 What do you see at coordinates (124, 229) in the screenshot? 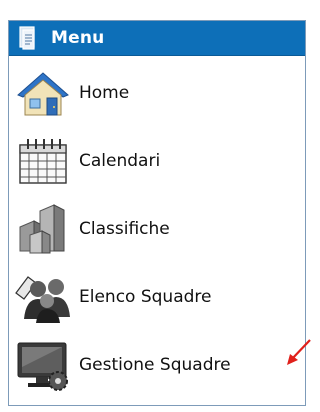
I see `menu-item-label: Classifiche` at bounding box center [124, 229].